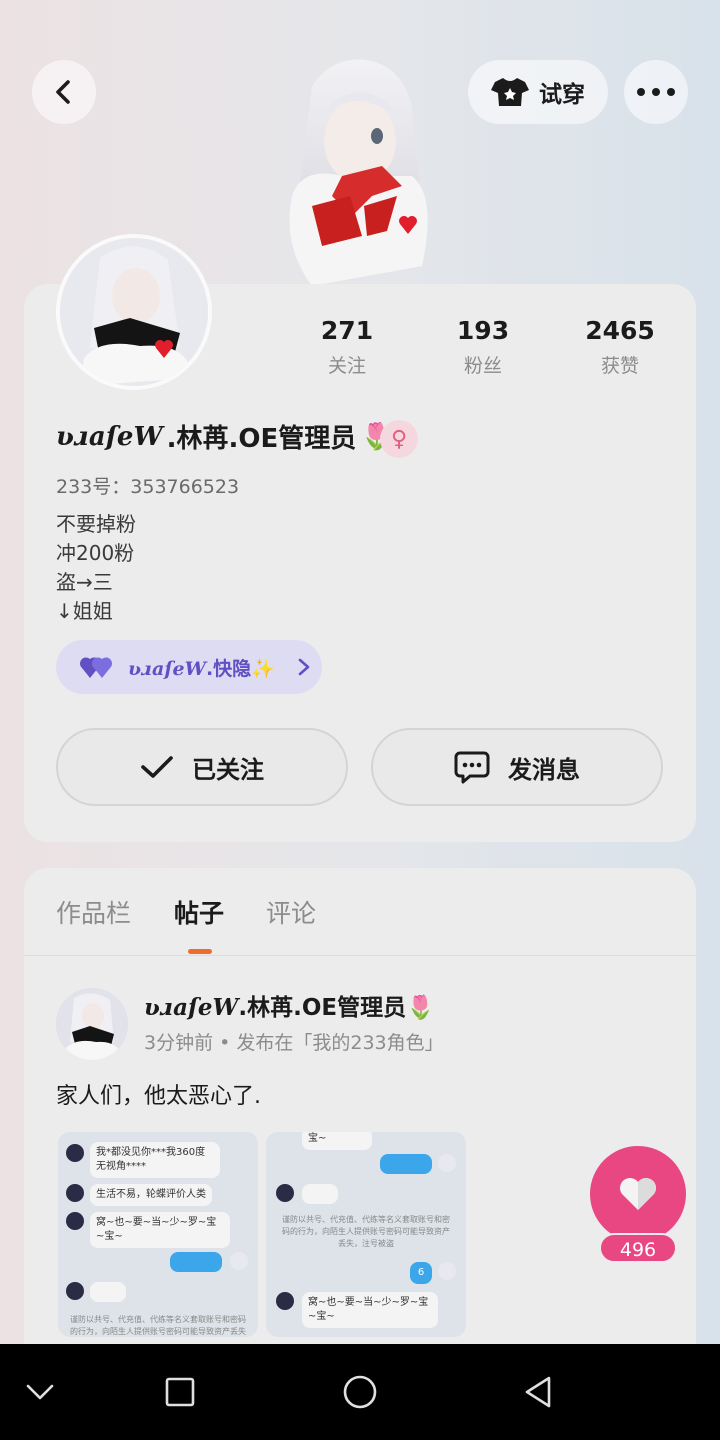 The width and height of the screenshot is (720, 1440). What do you see at coordinates (510, 92) in the screenshot?
I see `tshirt-icon` at bounding box center [510, 92].